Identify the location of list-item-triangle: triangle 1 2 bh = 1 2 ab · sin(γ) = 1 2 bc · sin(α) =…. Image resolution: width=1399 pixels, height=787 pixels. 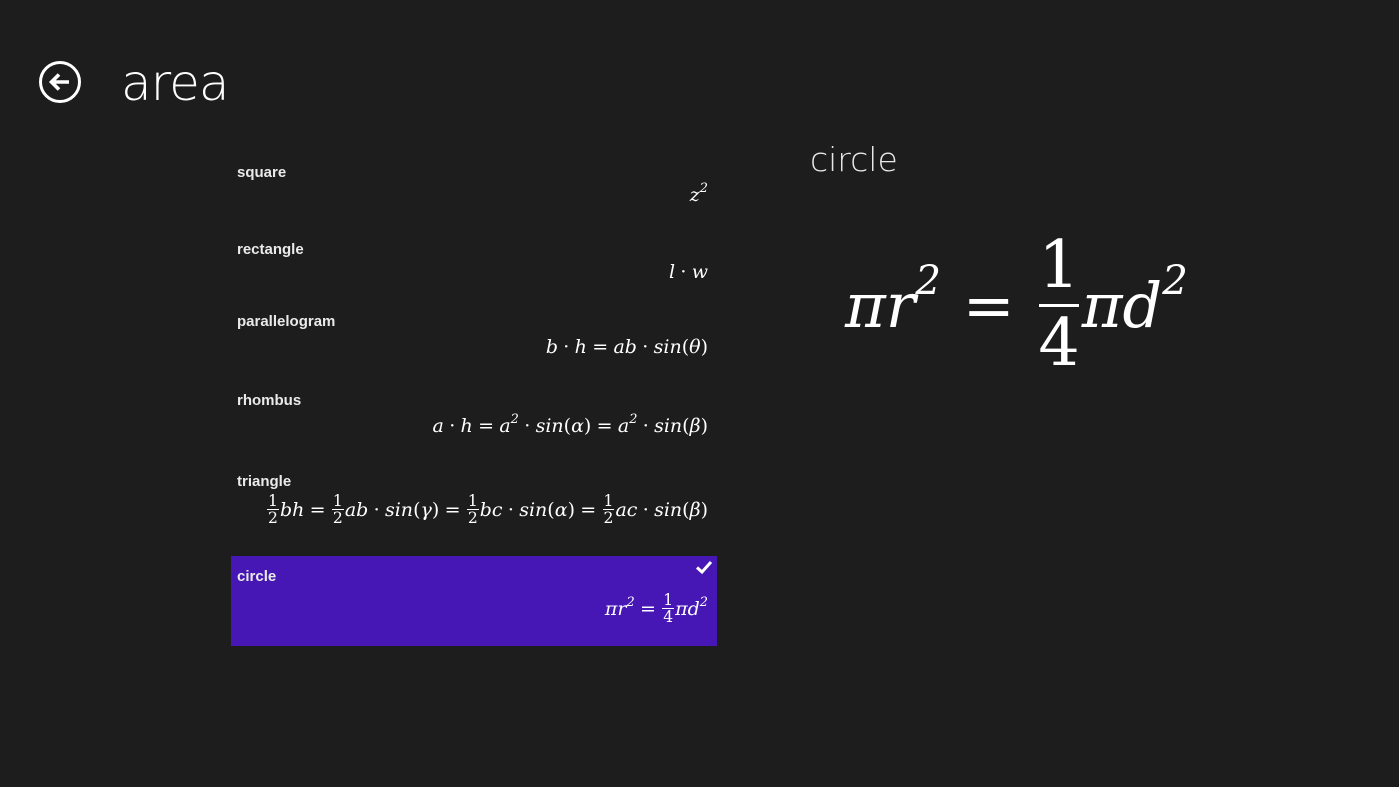
(474, 509).